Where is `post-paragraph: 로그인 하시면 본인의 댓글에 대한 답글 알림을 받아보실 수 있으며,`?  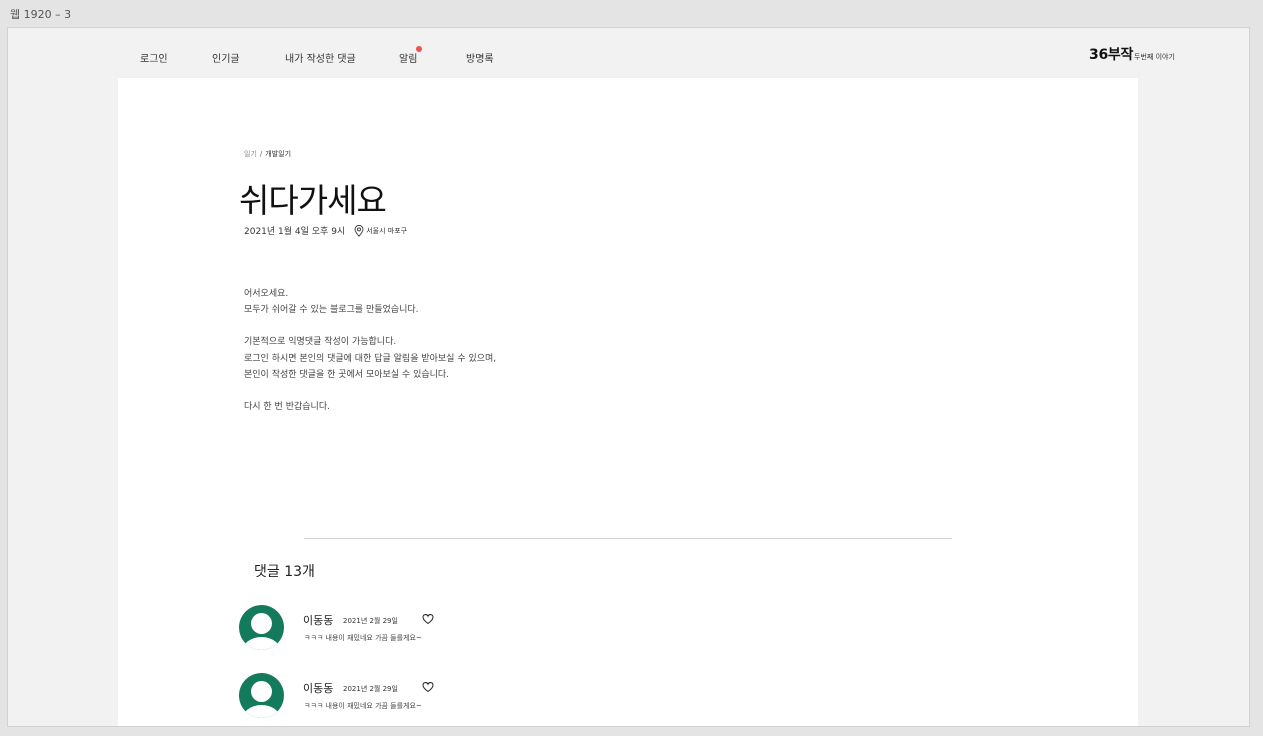
post-paragraph: 로그인 하시면 본인의 댓글에 대한 답글 알림을 받아보실 수 있으며, is located at coordinates (370, 358).